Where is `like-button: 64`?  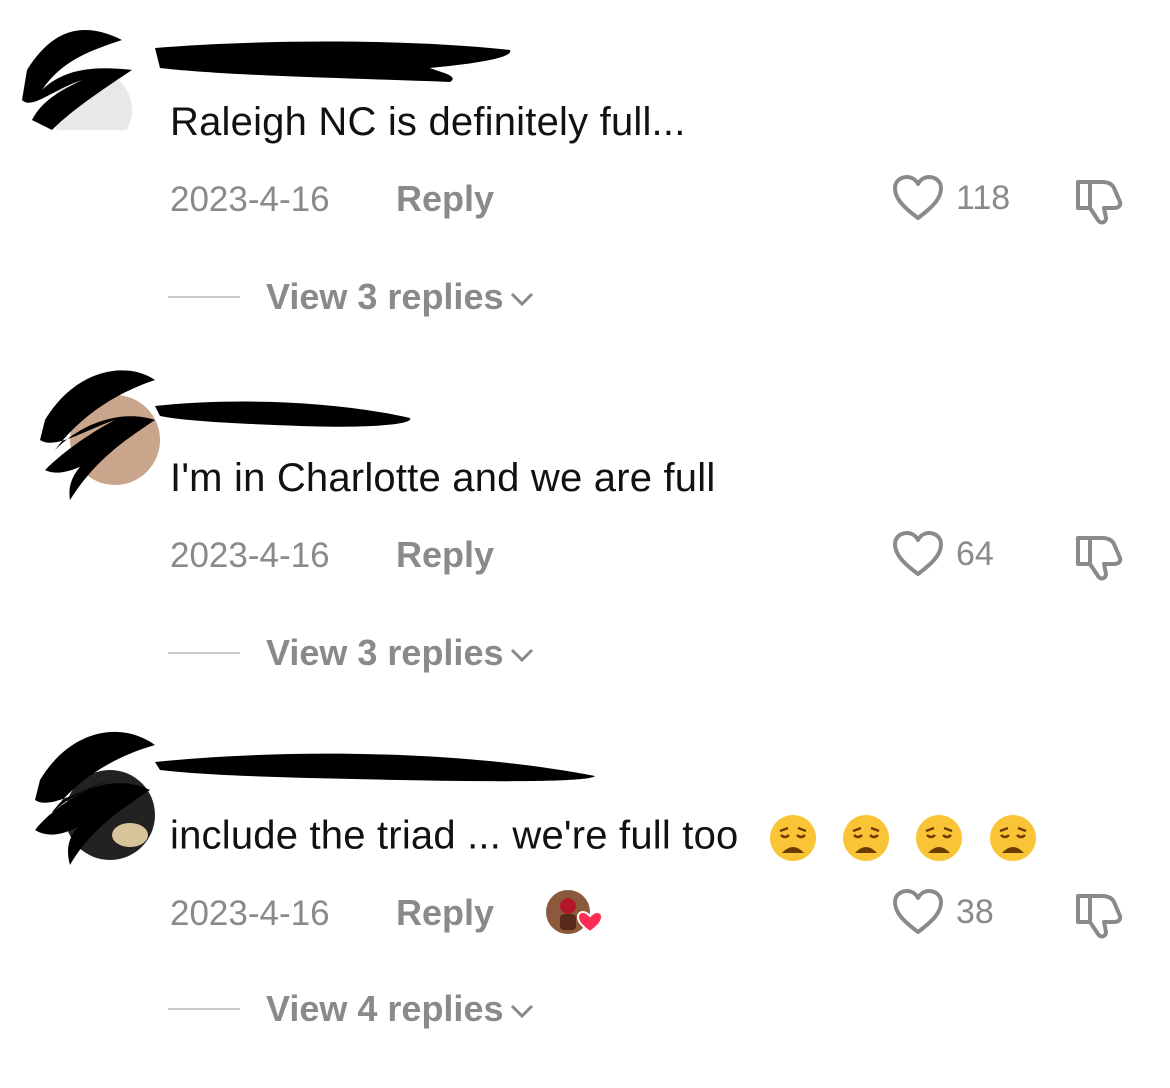
like-button: 64 is located at coordinates (943, 554).